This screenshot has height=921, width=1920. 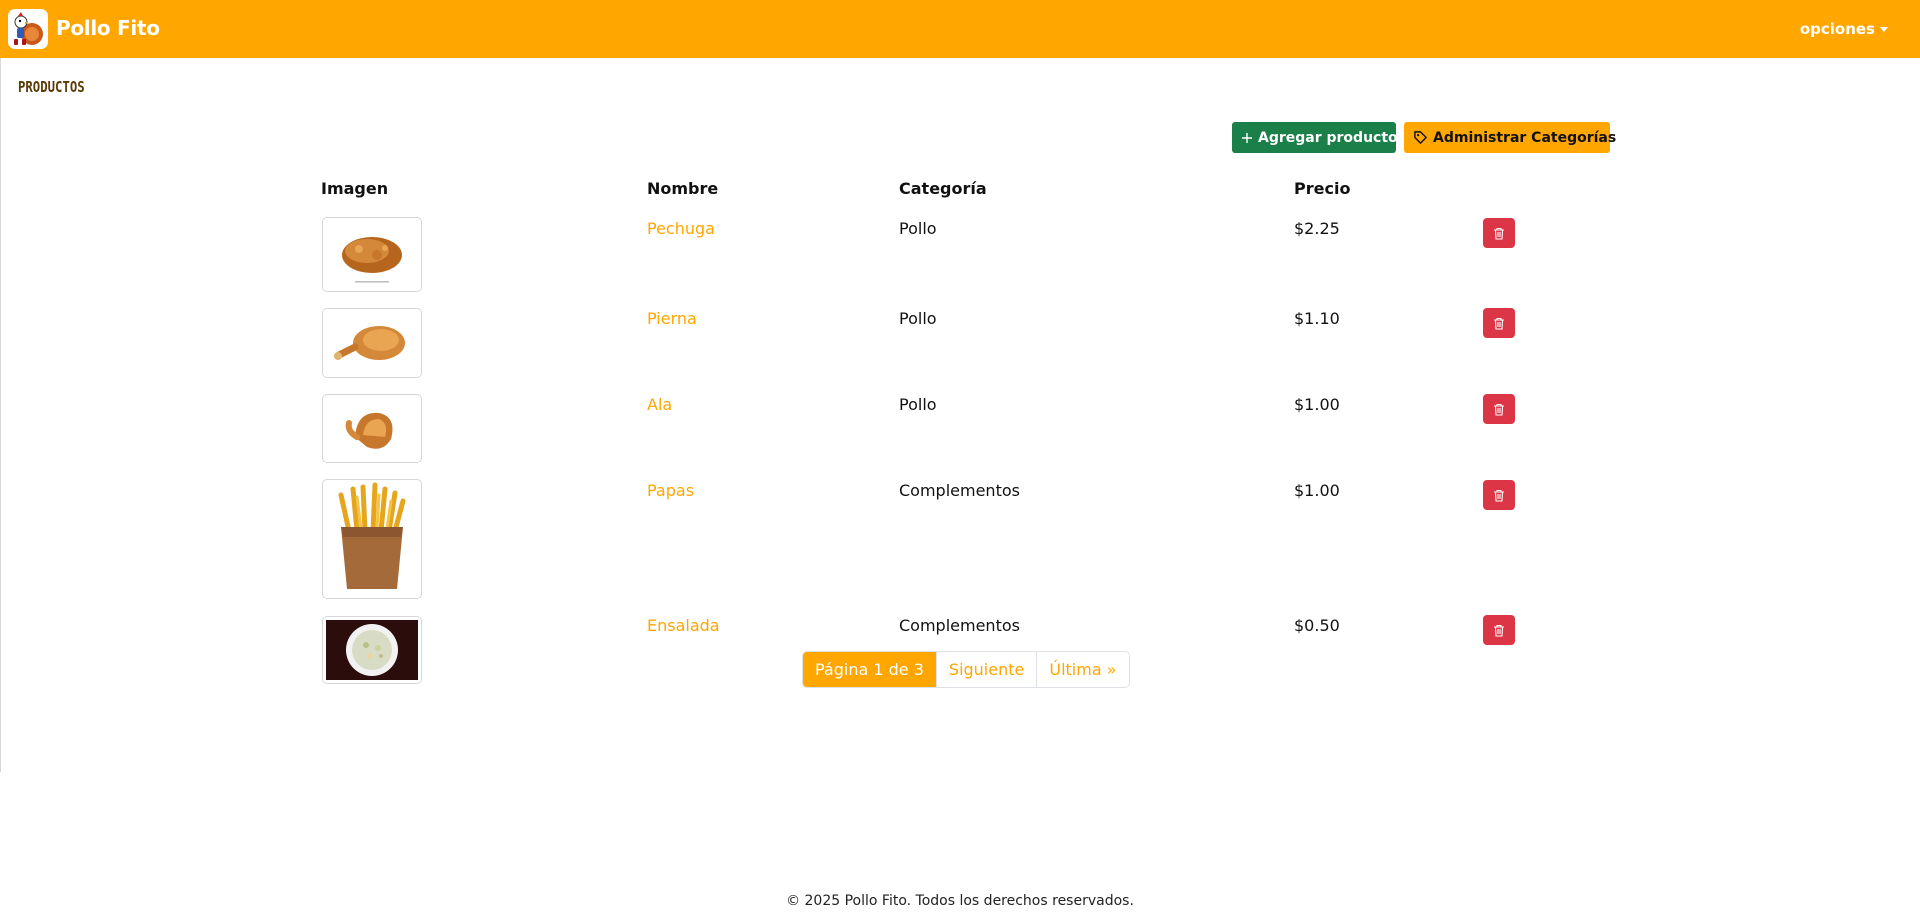 What do you see at coordinates (681, 228) in the screenshot?
I see `product-name-link: Pechuga` at bounding box center [681, 228].